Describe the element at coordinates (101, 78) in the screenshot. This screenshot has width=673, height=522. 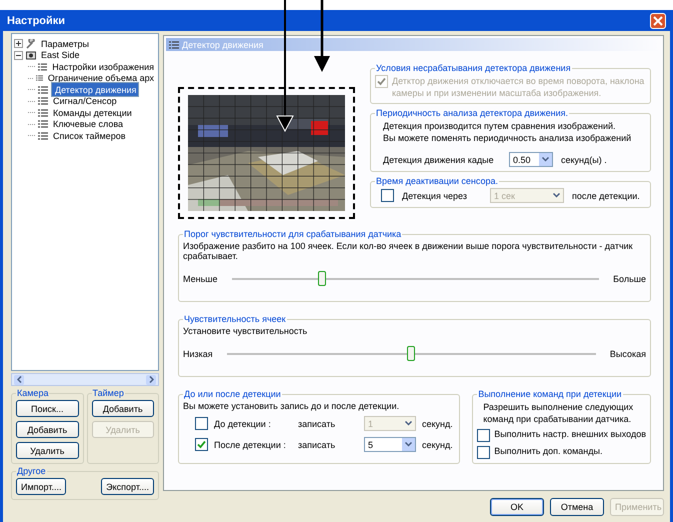
I see `tree-item: Ограничение объема арх` at that location.